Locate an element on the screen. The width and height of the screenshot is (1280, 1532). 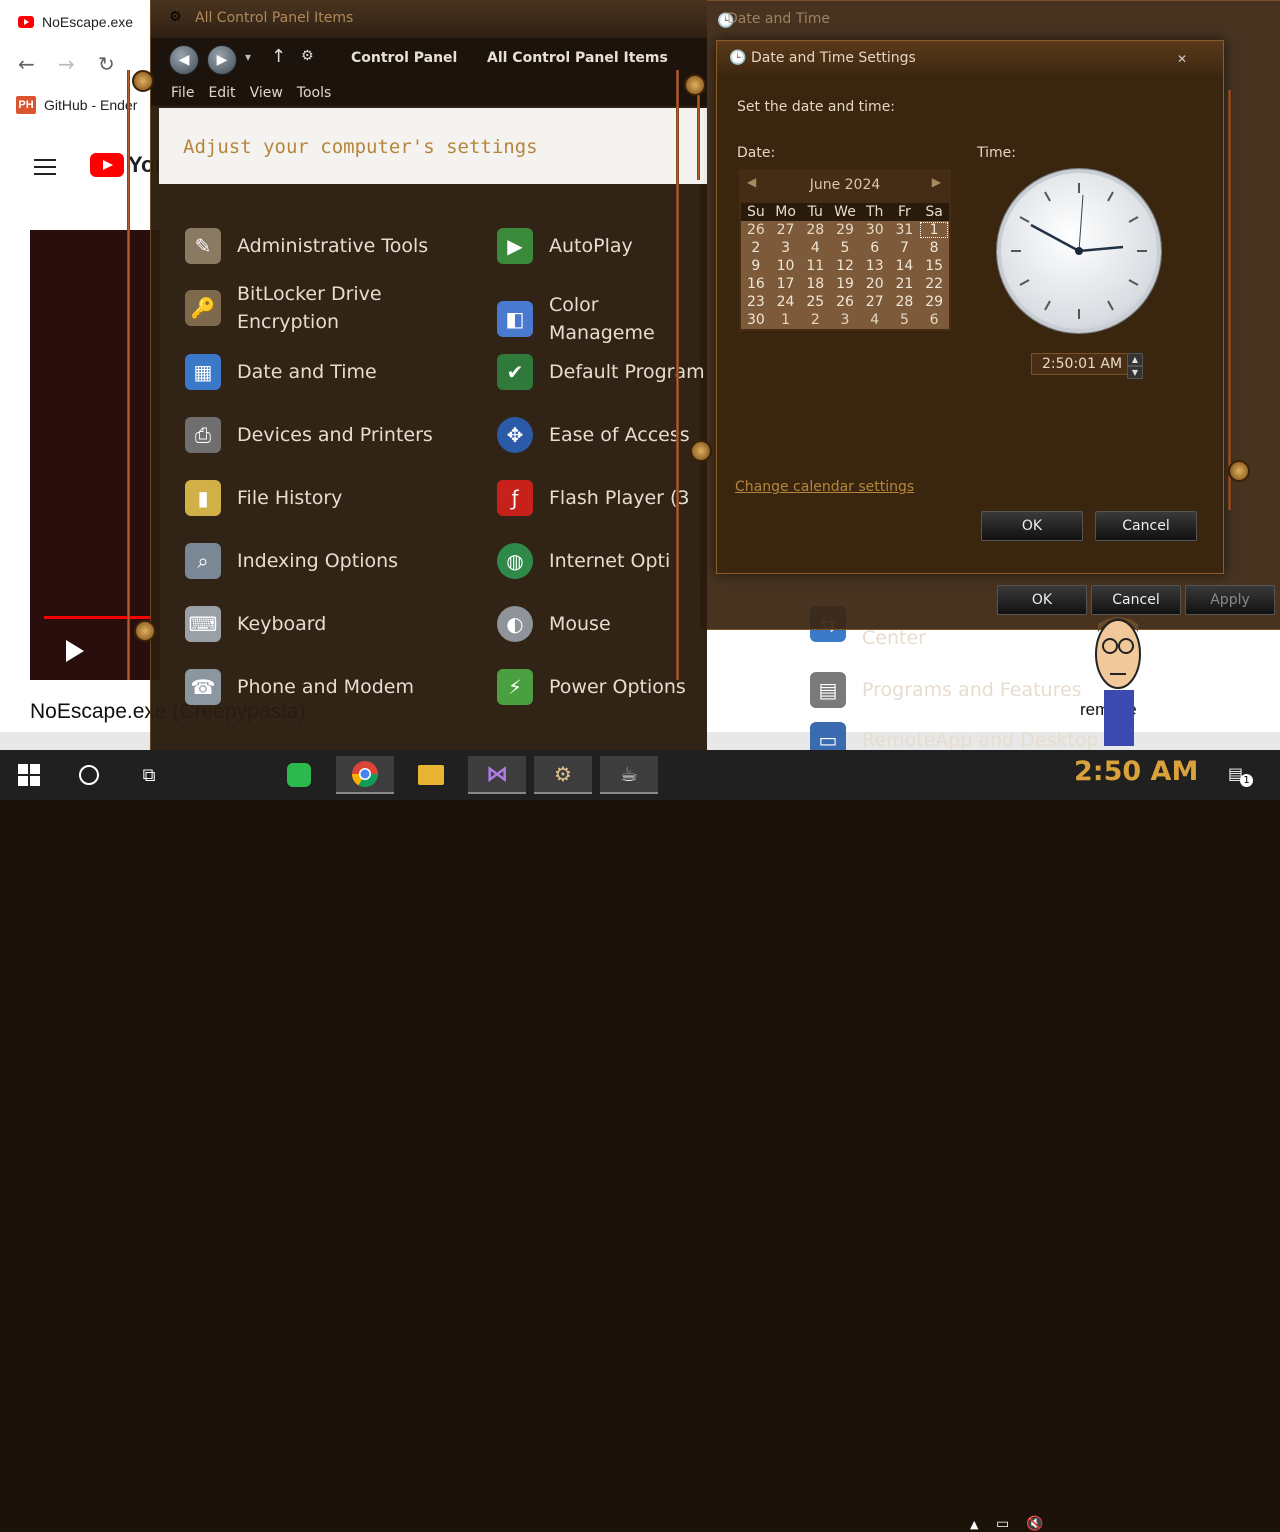
calendar-day: 9 is located at coordinates (756, 266).